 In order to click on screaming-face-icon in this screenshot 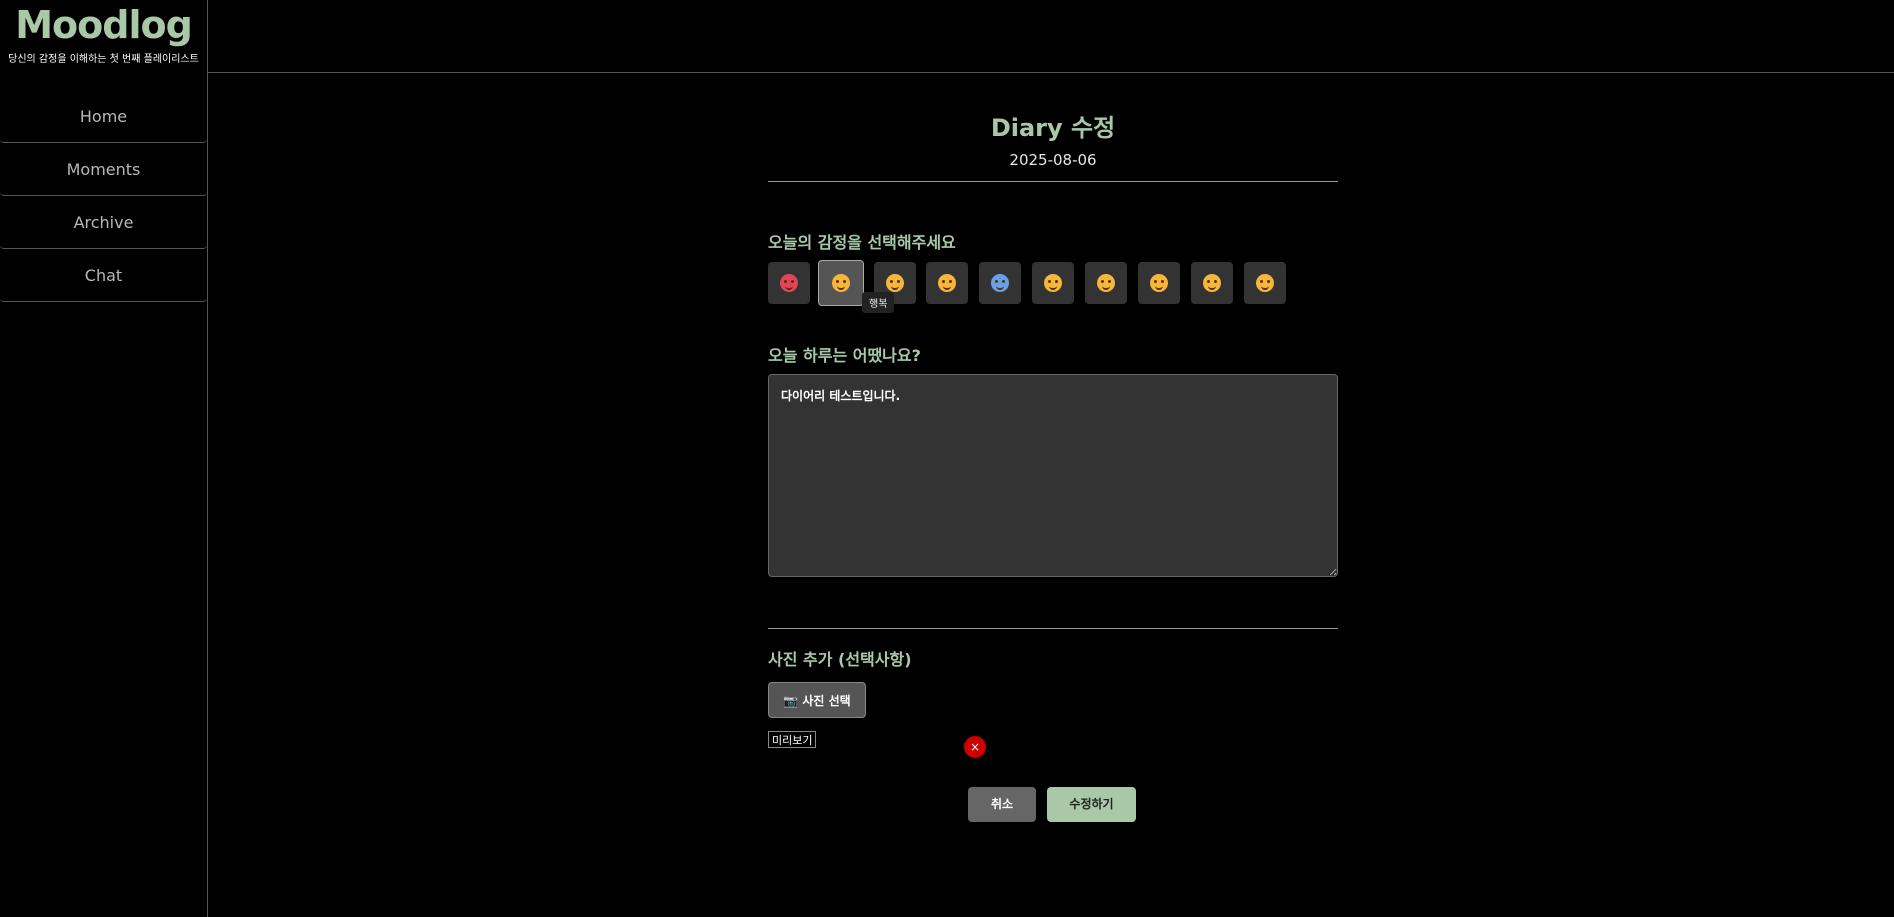, I will do `click(1000, 283)`.